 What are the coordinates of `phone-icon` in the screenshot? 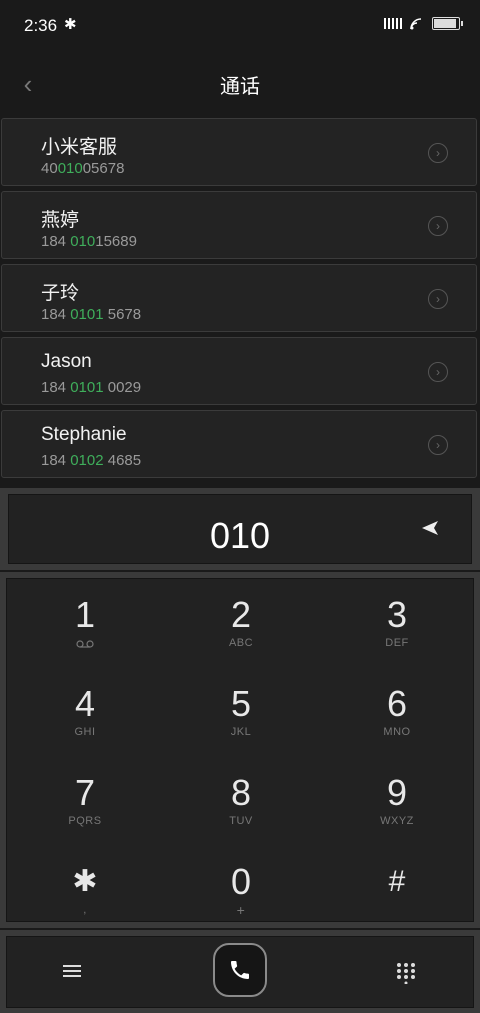 It's located at (240, 970).